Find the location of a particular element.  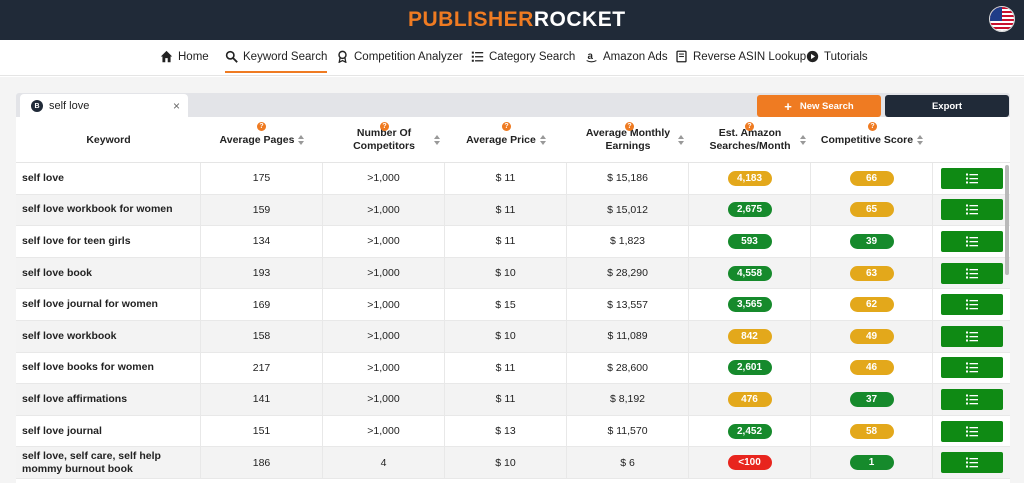

plus-icon: + is located at coordinates (788, 106).